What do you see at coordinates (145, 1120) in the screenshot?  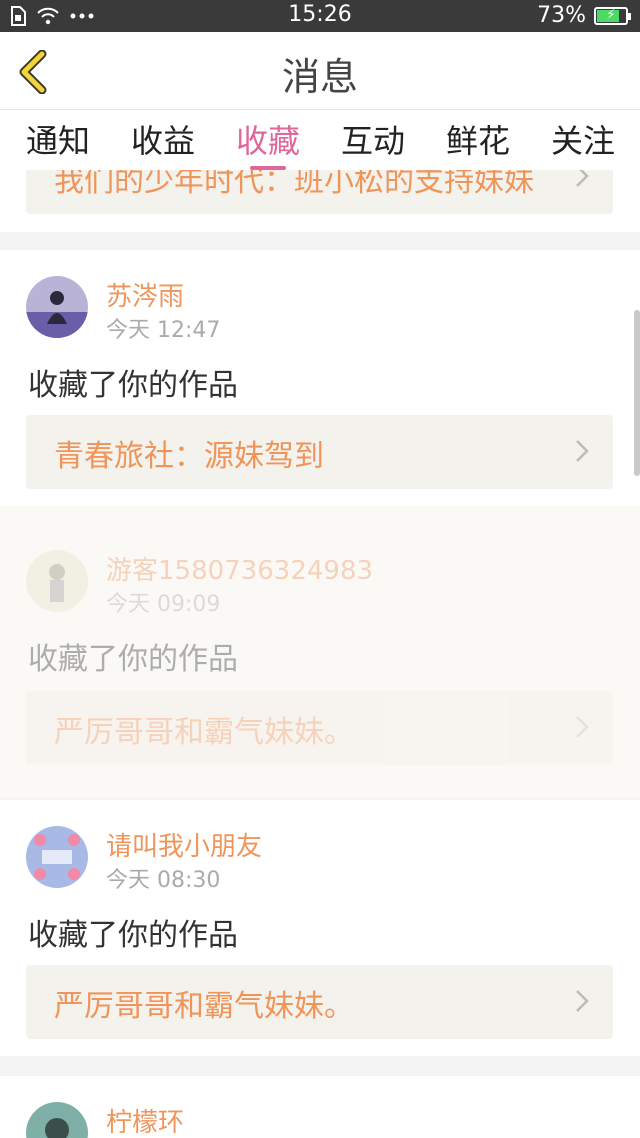 I see `user-name: 柠檬环` at bounding box center [145, 1120].